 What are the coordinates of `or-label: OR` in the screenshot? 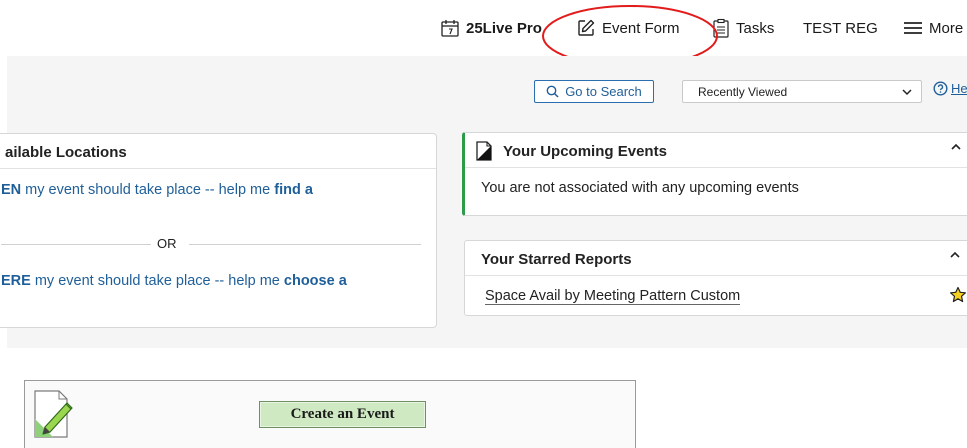 It's located at (167, 243).